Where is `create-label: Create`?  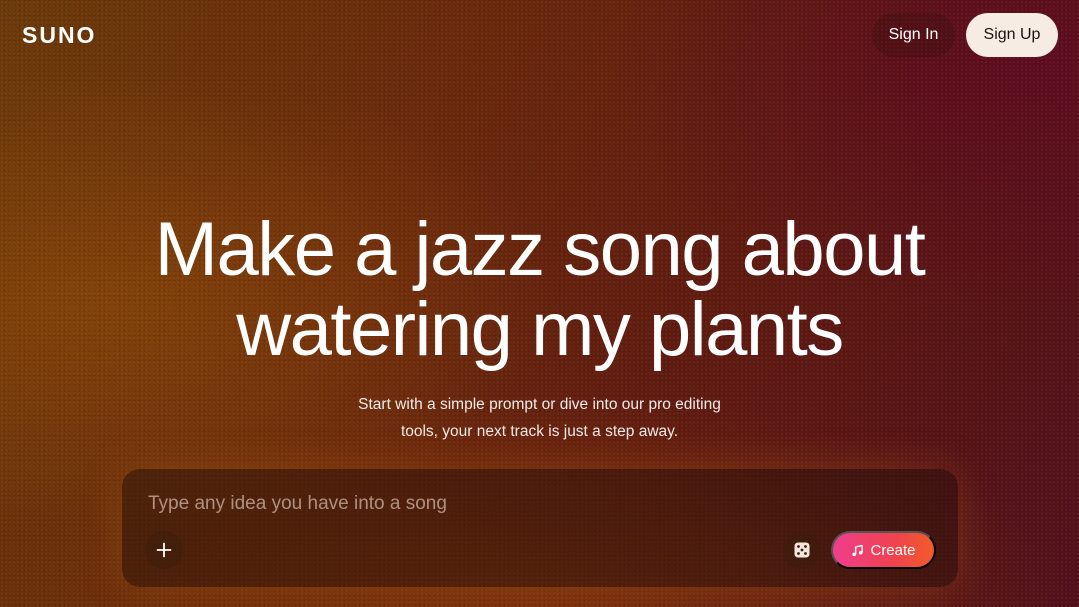 create-label: Create is located at coordinates (893, 550).